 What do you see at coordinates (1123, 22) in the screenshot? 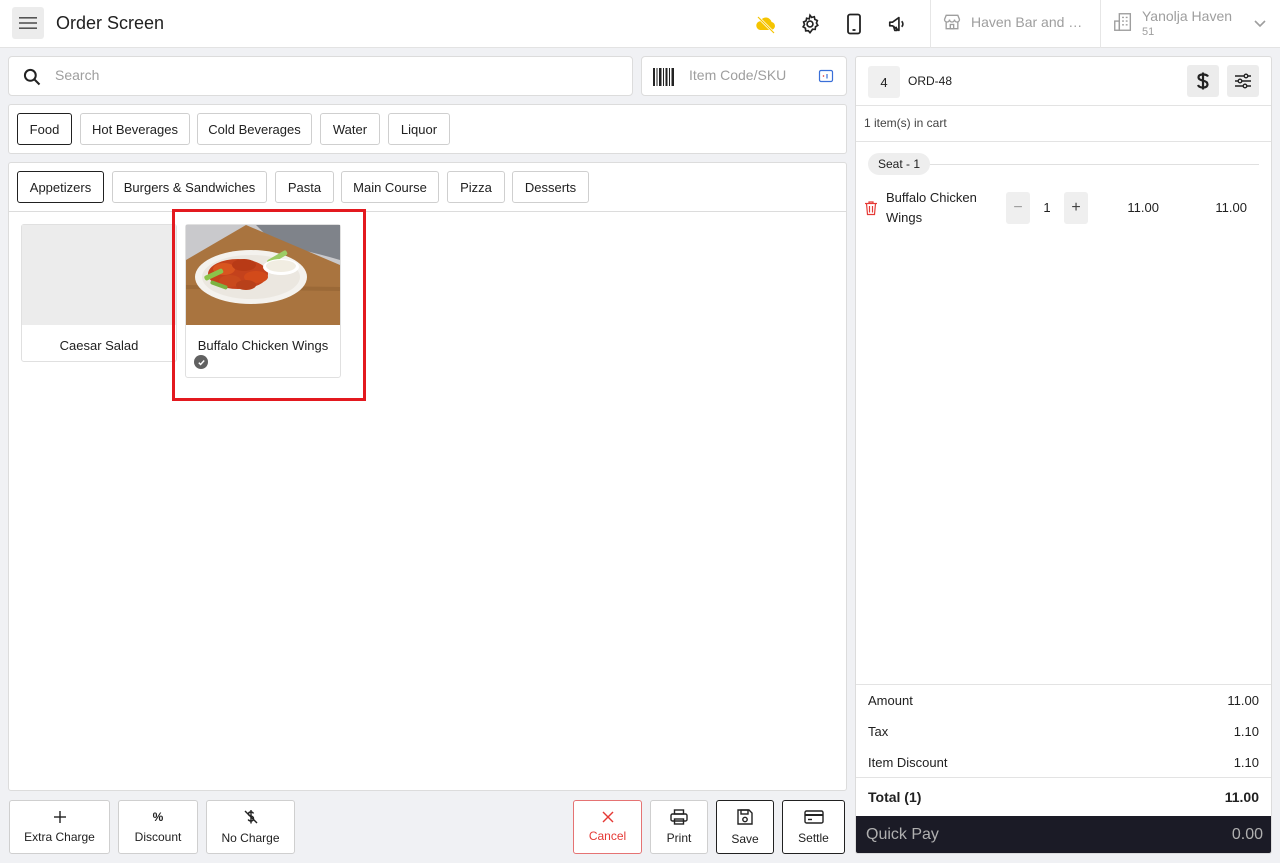
I see `building-icon` at bounding box center [1123, 22].